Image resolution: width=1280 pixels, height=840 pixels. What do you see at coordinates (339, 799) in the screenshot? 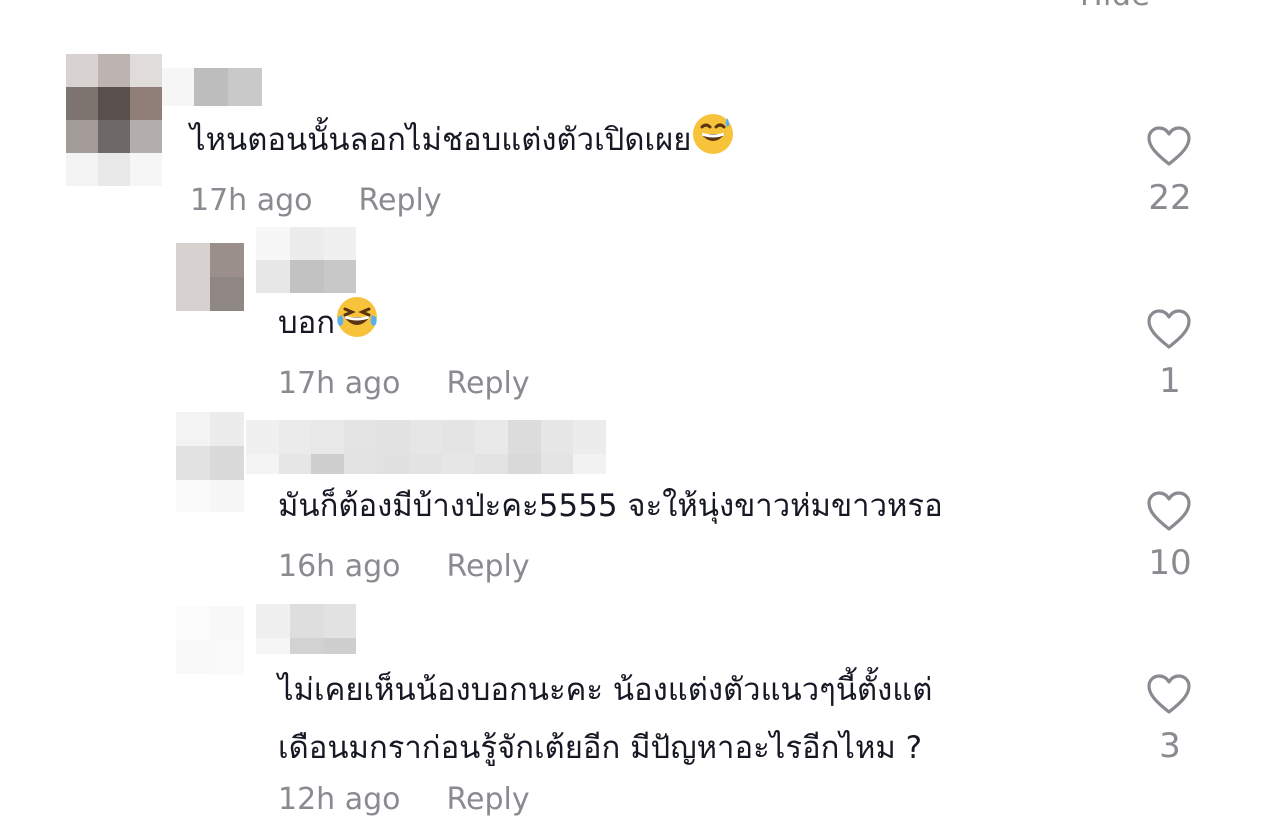
I see `comment-timestamp: 12h ago` at bounding box center [339, 799].